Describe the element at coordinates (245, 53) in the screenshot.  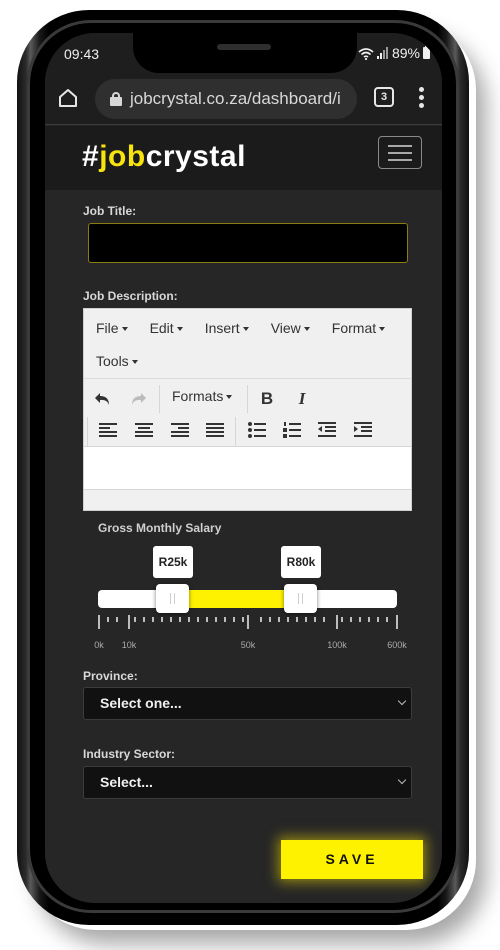
I see `phone-notch` at that location.